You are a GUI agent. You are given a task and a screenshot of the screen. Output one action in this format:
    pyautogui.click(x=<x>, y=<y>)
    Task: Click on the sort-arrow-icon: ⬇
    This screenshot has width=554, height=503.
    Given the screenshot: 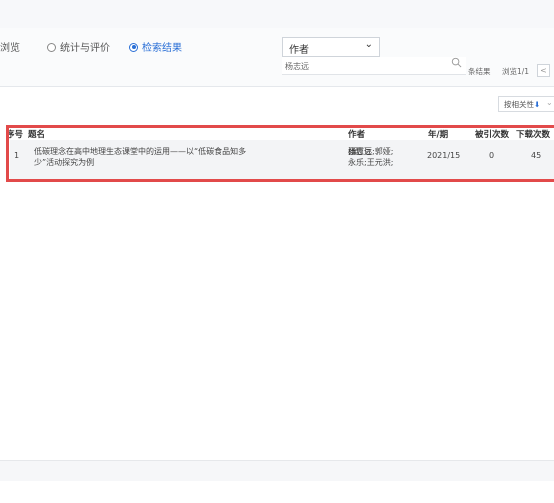 What is the action you would take?
    pyautogui.click(x=537, y=104)
    